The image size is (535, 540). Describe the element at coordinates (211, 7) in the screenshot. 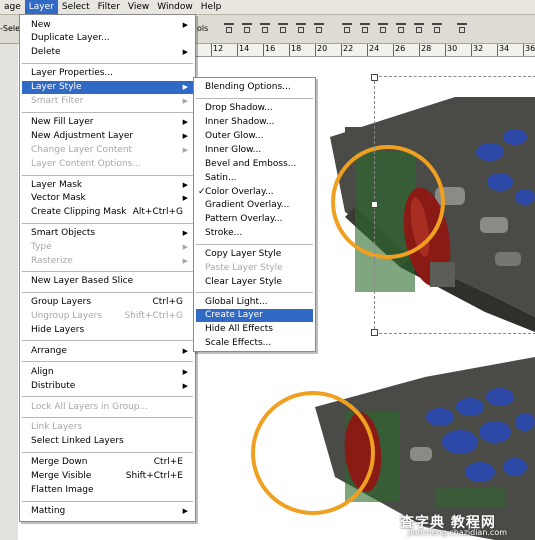

I see `menu-help: Help` at that location.